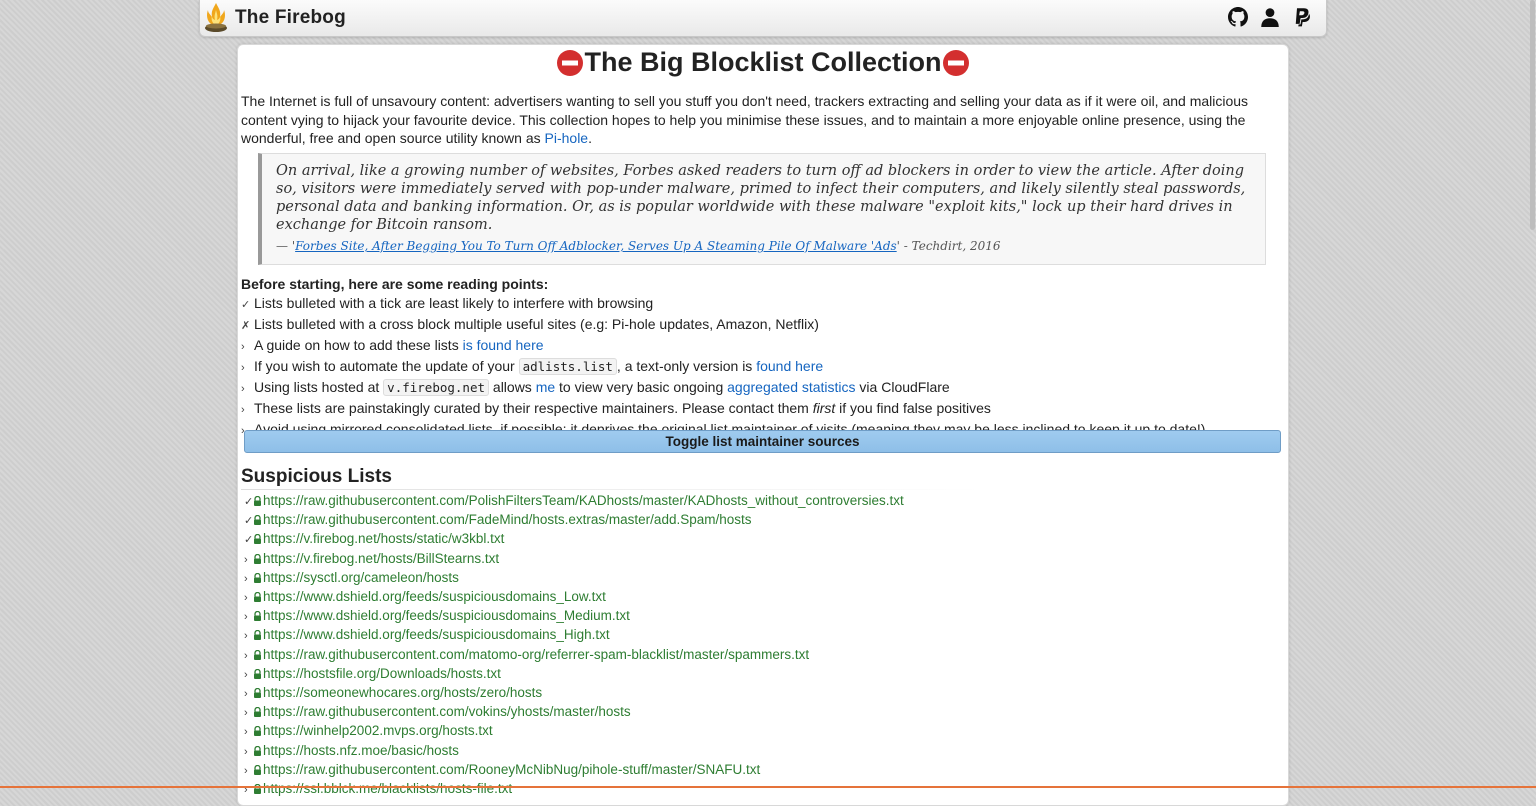  What do you see at coordinates (361, 577) in the screenshot?
I see `list-url-link: https://sysctl.org/cameleon/hosts` at bounding box center [361, 577].